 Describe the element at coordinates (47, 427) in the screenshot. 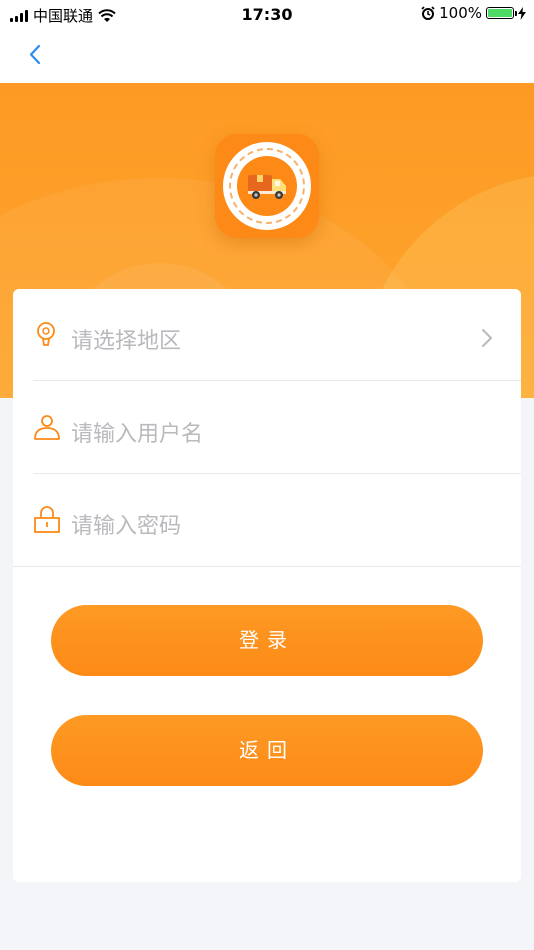

I see `user-icon` at that location.